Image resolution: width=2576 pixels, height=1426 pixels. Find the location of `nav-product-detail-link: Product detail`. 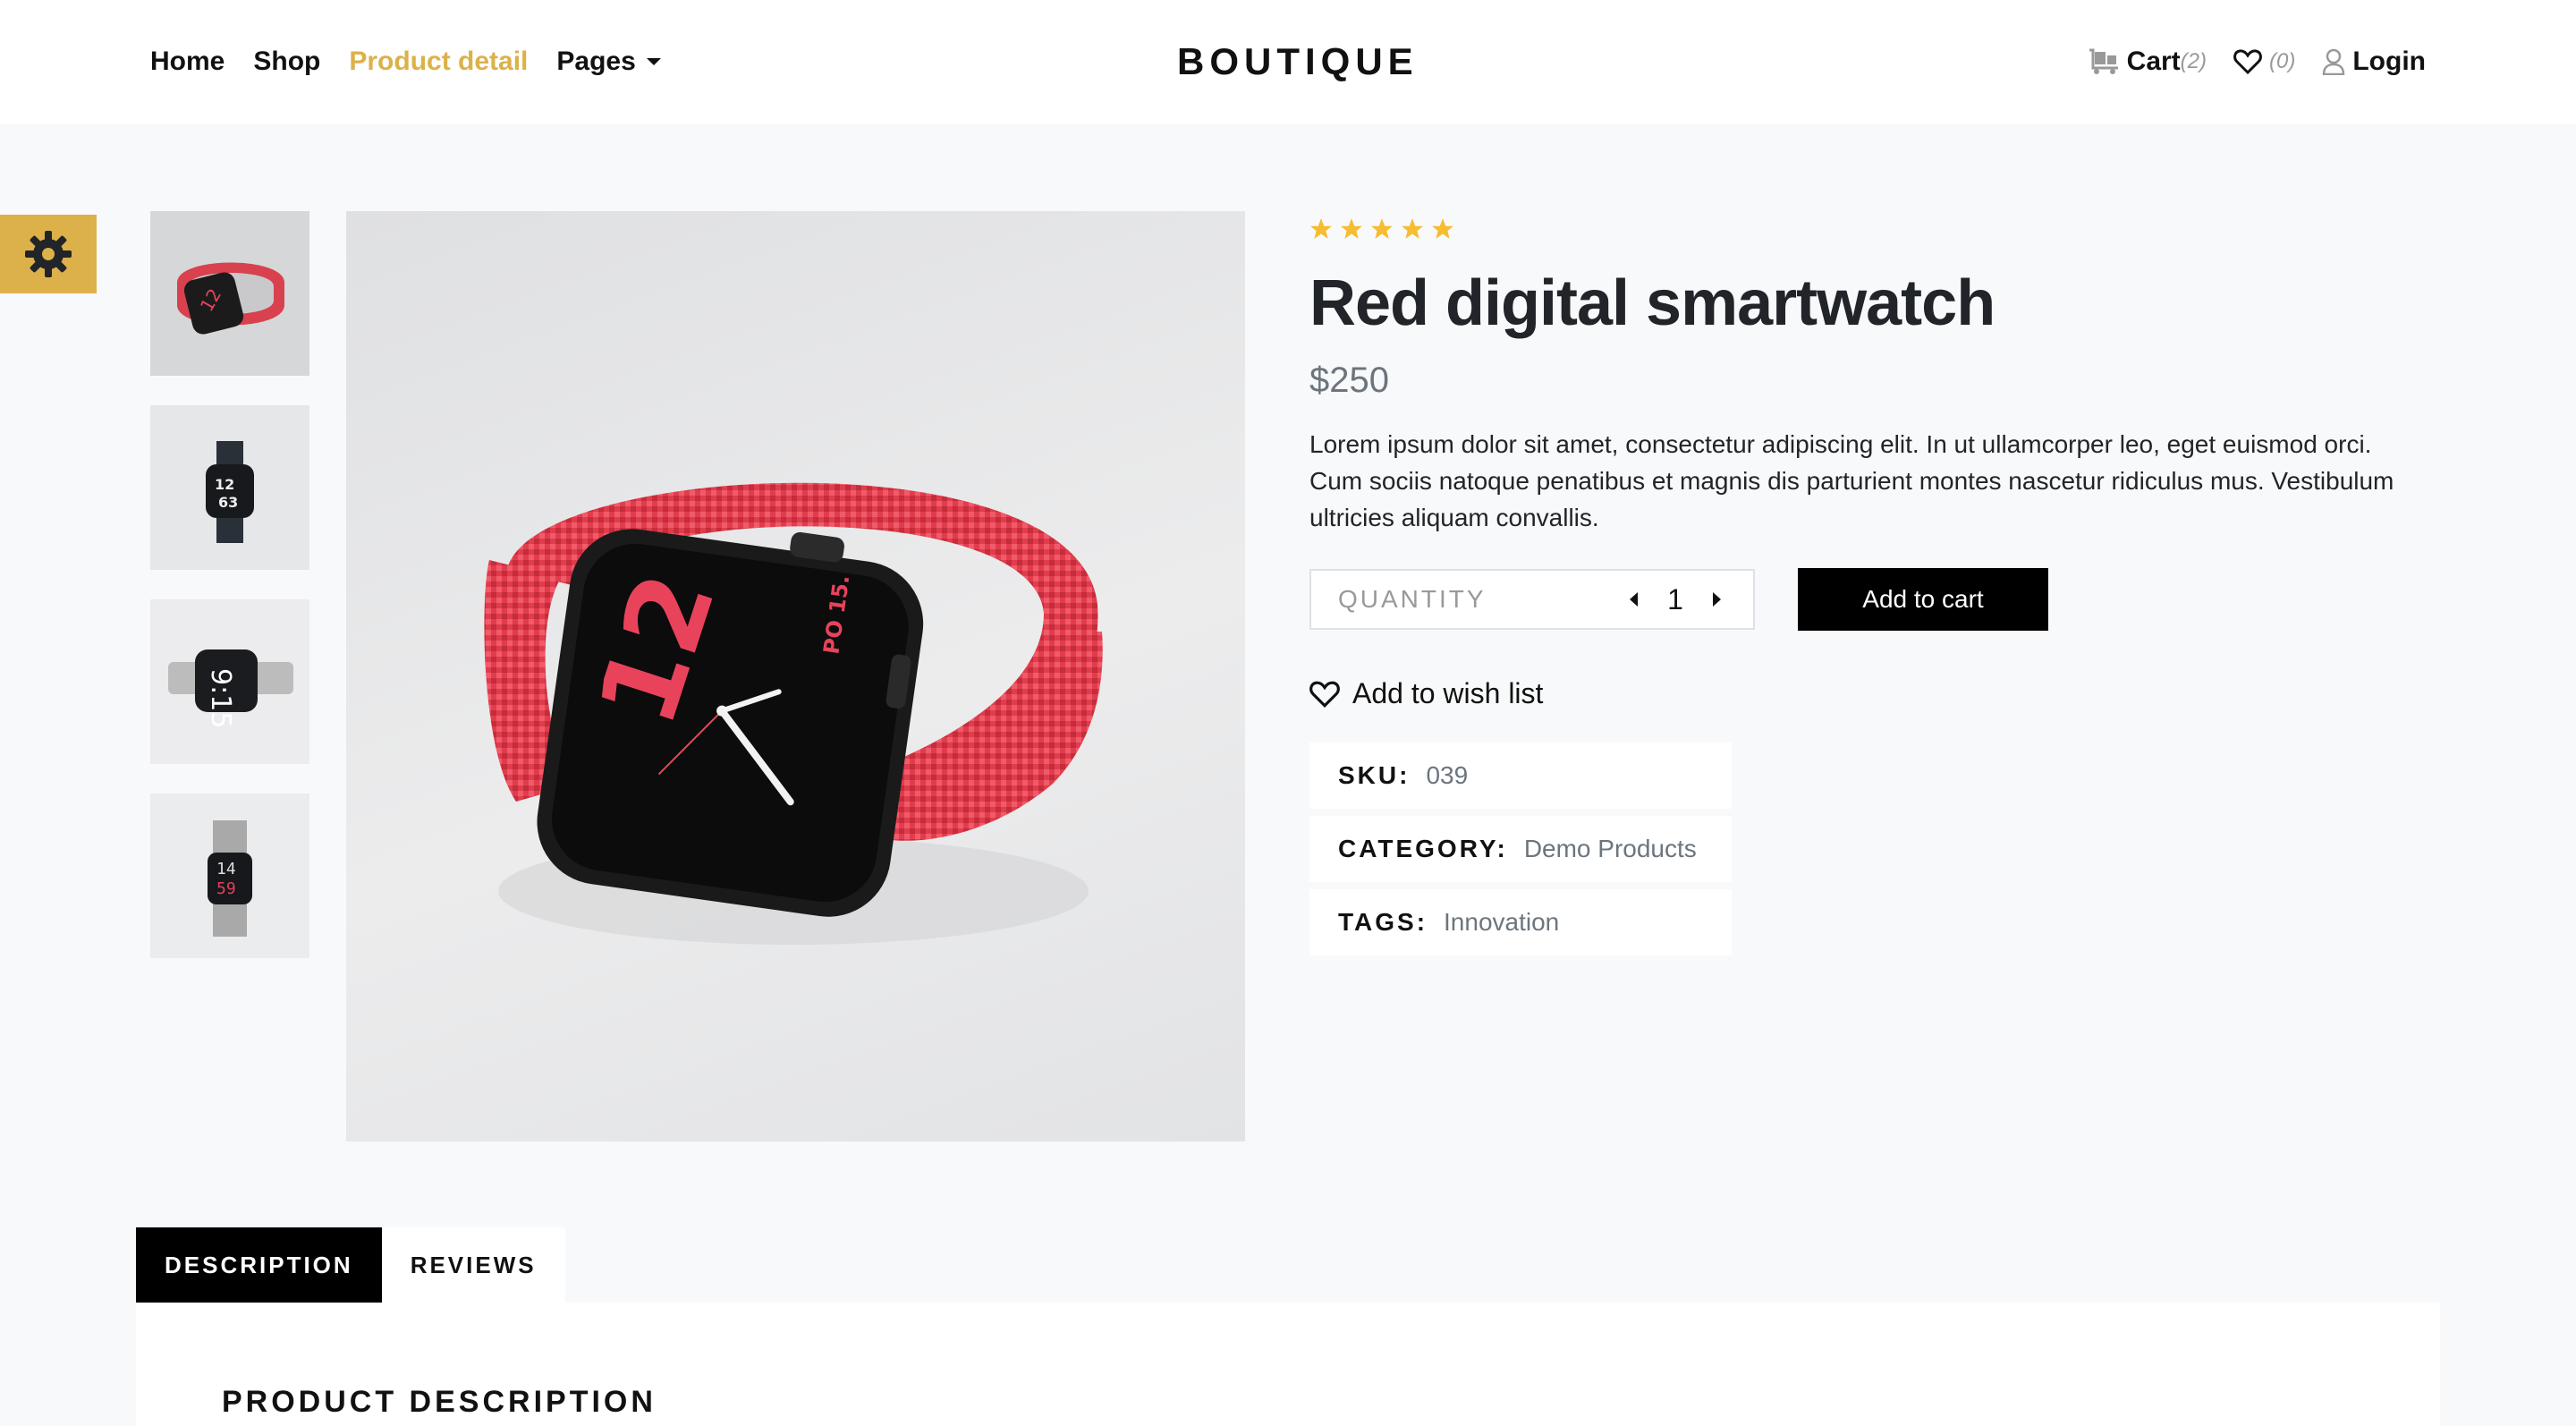

nav-product-detail-link: Product detail is located at coordinates (438, 62).